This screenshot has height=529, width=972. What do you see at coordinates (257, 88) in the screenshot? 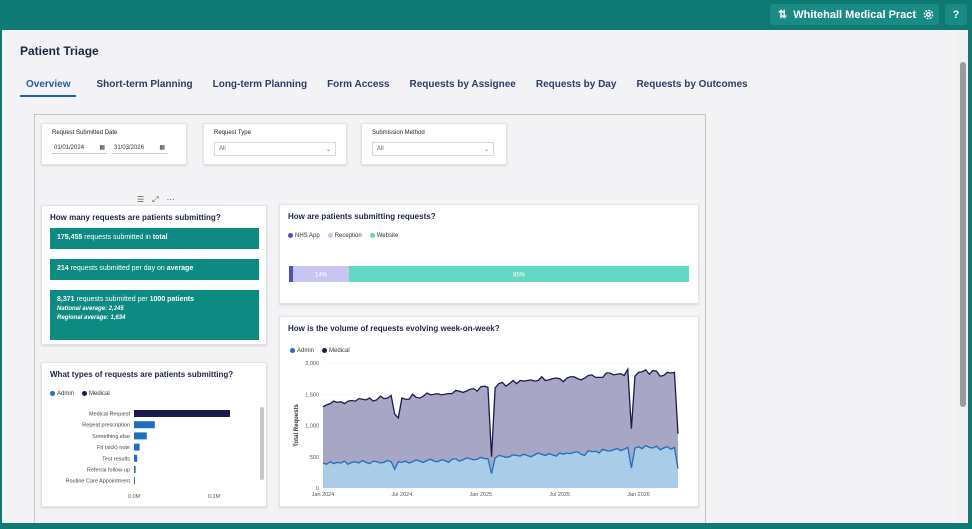
I see `tab-long-term-planning: Long-term Planning` at bounding box center [257, 88].